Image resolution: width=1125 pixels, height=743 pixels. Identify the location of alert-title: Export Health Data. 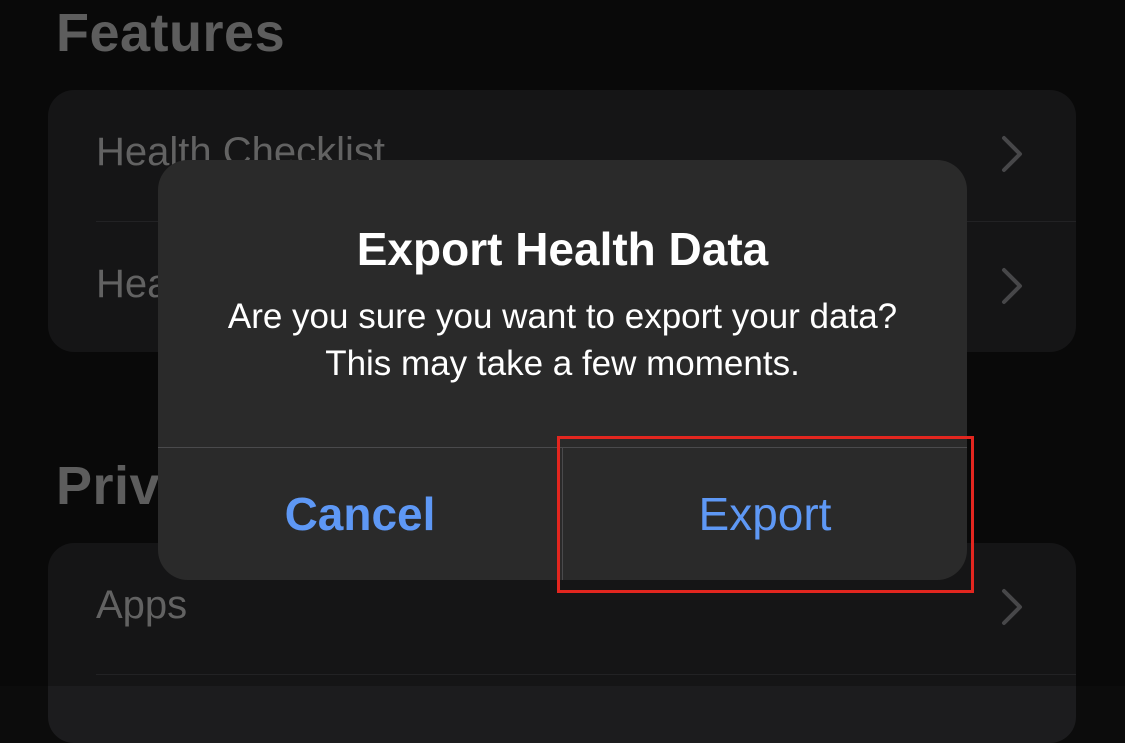
(562, 249).